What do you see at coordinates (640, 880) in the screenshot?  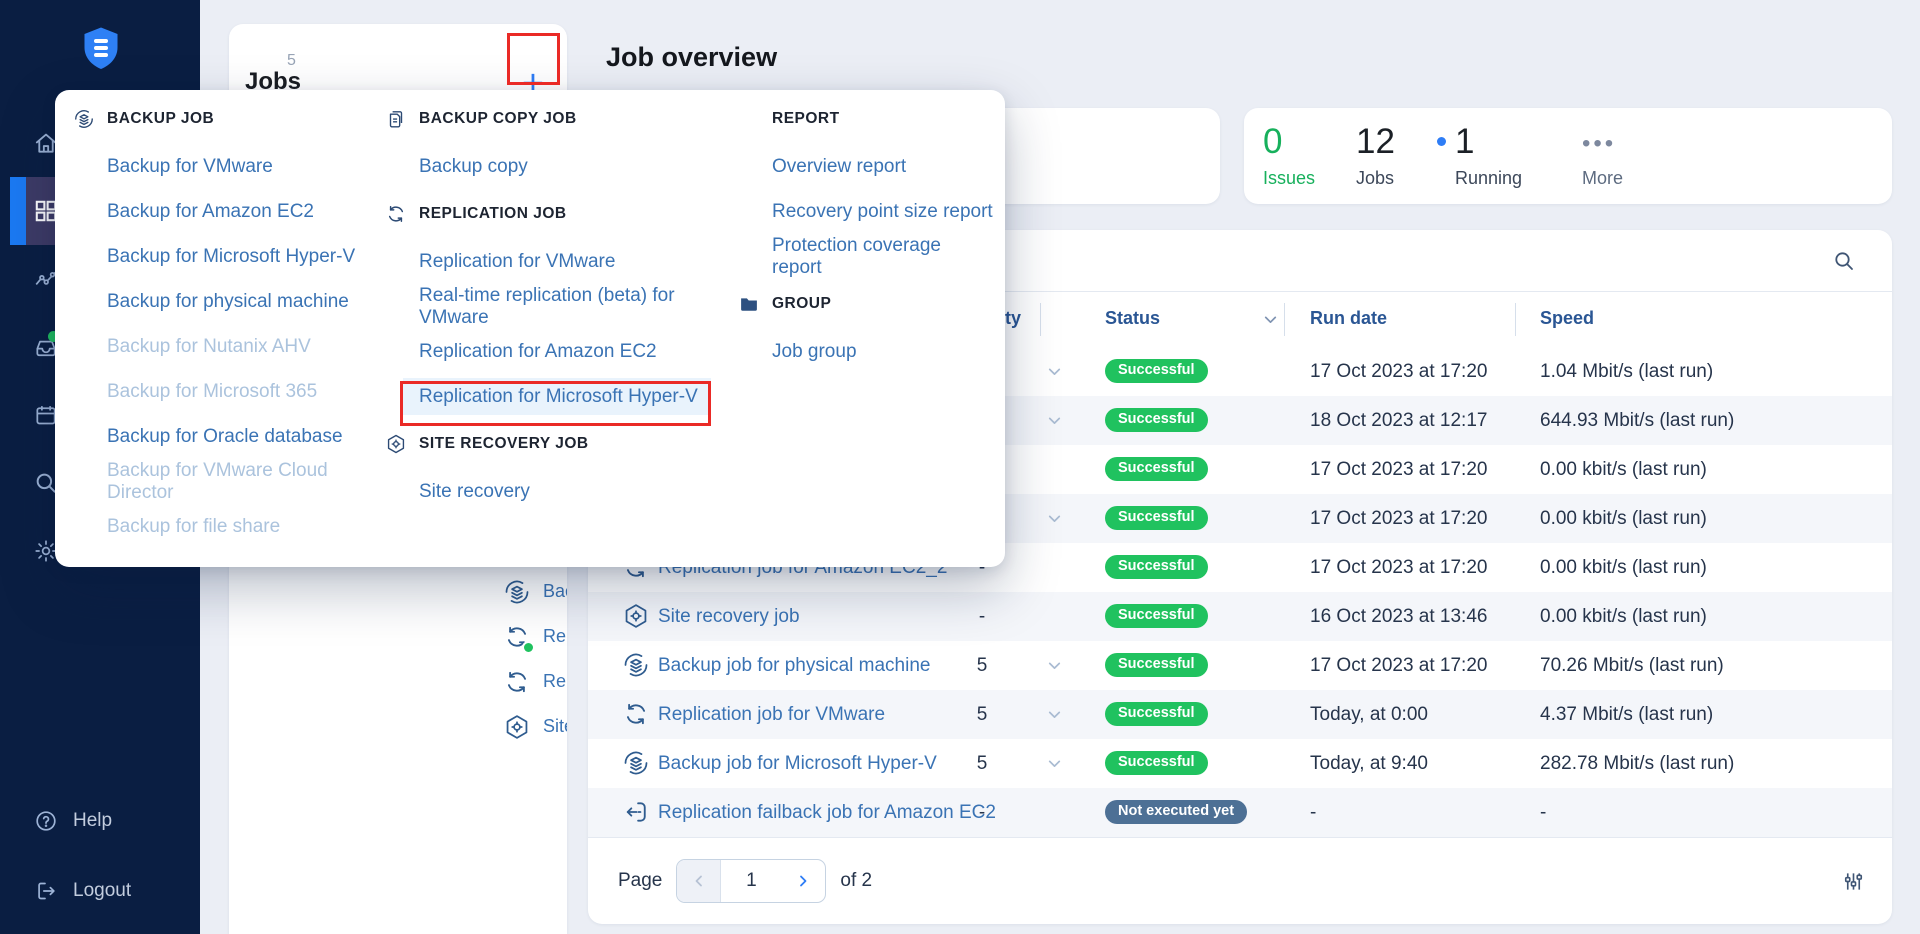 I see `page-label: Page` at bounding box center [640, 880].